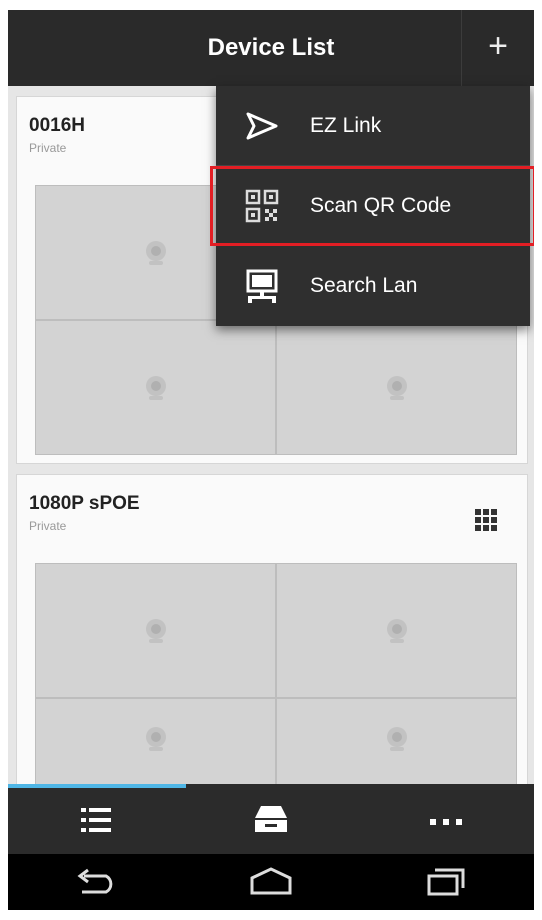 This screenshot has height=920, width=542. I want to click on menu-item-ez-link: EZ Link, so click(373, 126).